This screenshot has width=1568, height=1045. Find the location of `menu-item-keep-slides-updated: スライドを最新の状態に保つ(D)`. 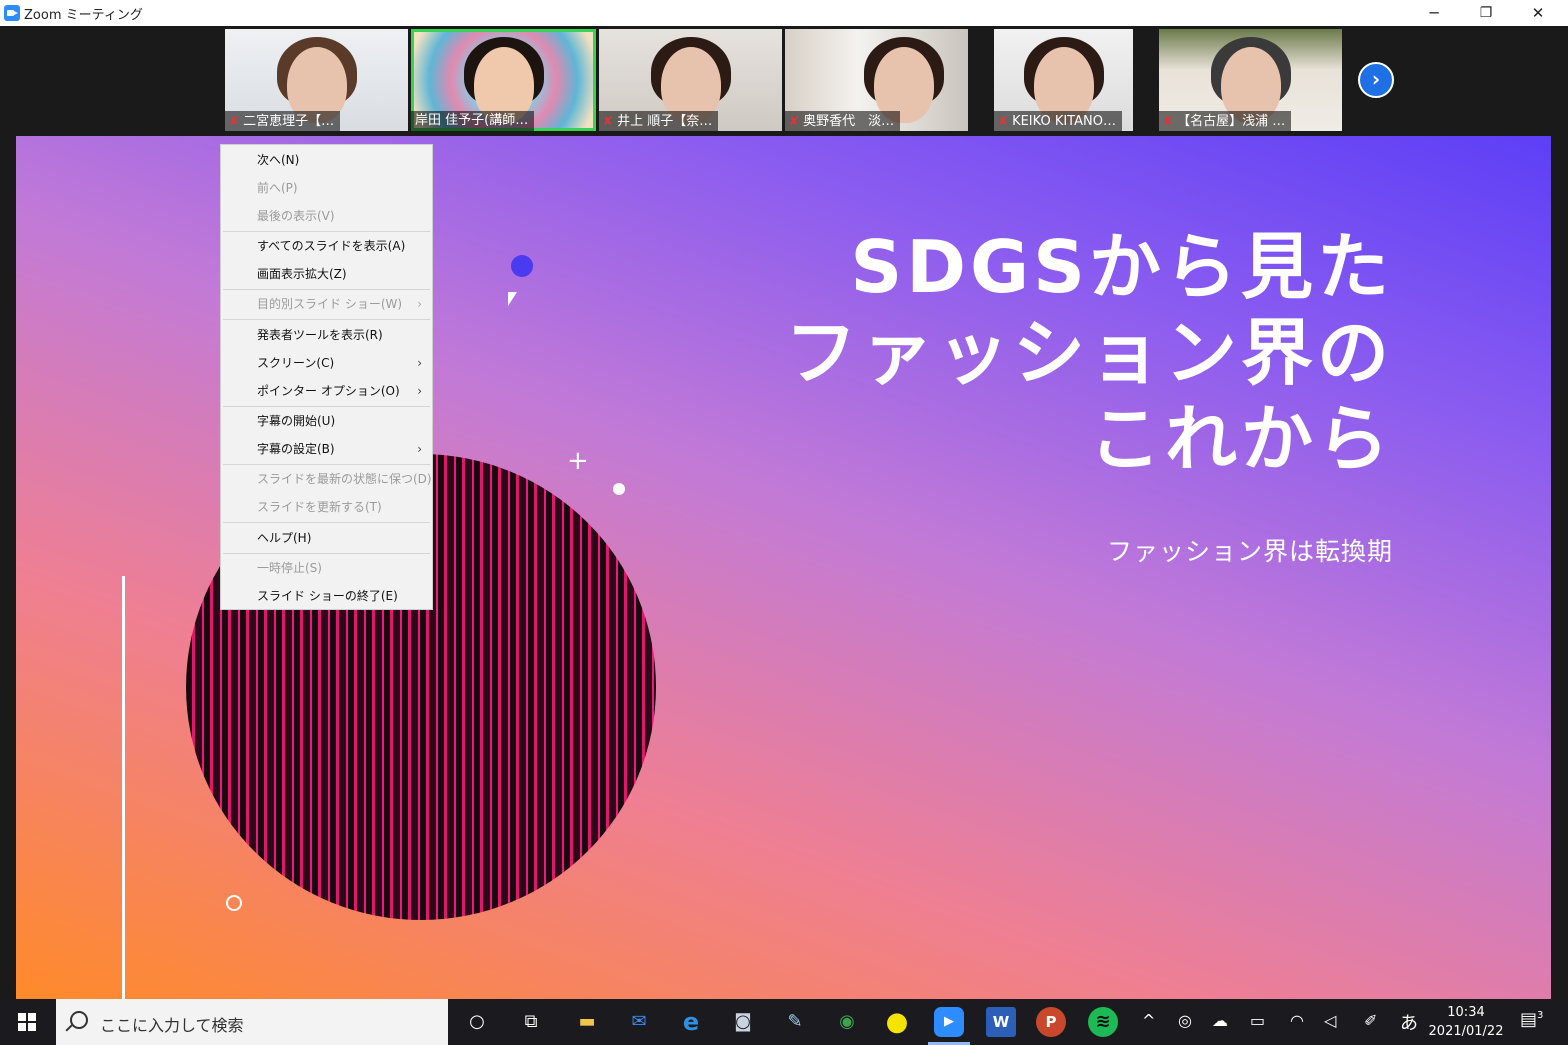

menu-item-keep-slides-updated: スライドを最新の状態に保つ(D) is located at coordinates (326, 479).